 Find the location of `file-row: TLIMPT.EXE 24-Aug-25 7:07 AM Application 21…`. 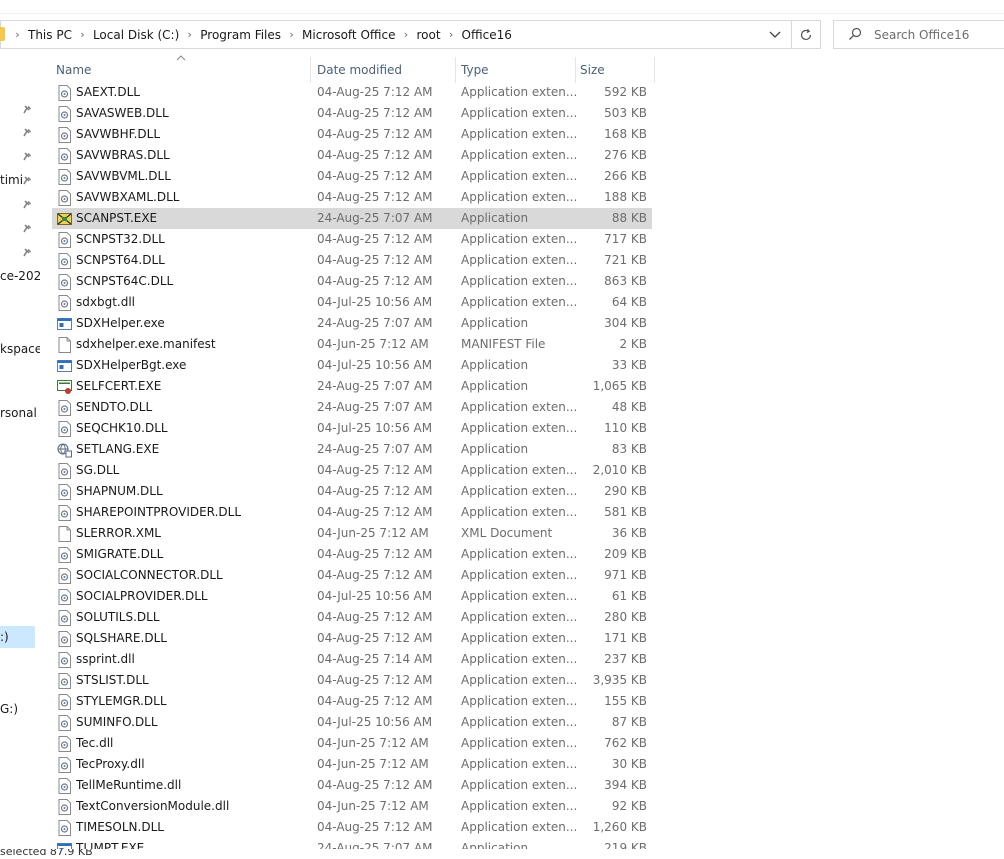

file-row: TLIMPT.EXE 24-Aug-25 7:07 AM Application 21… is located at coordinates (352, 843).